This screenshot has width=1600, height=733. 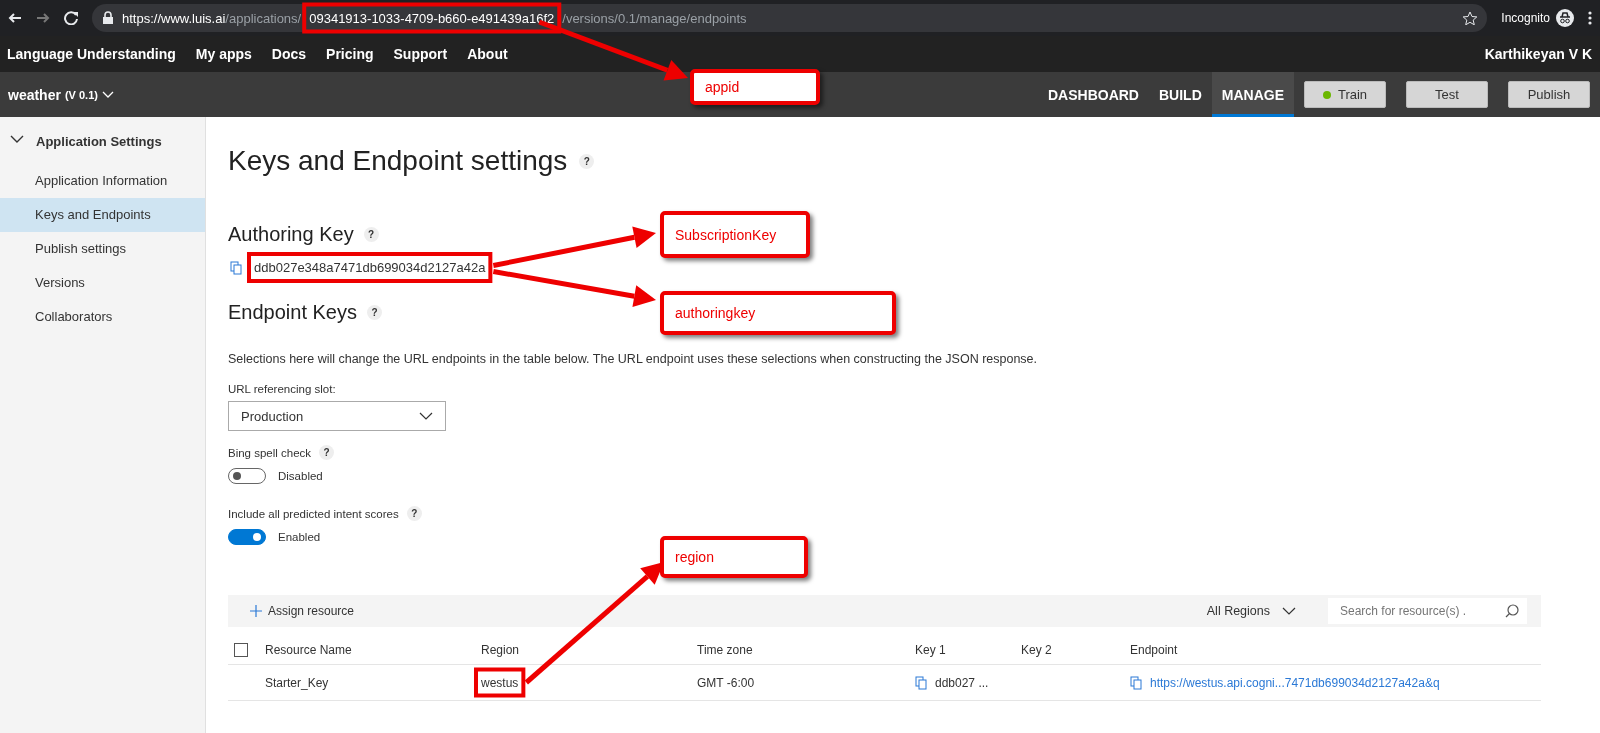 I want to click on train-button: Train, so click(x=1345, y=94).